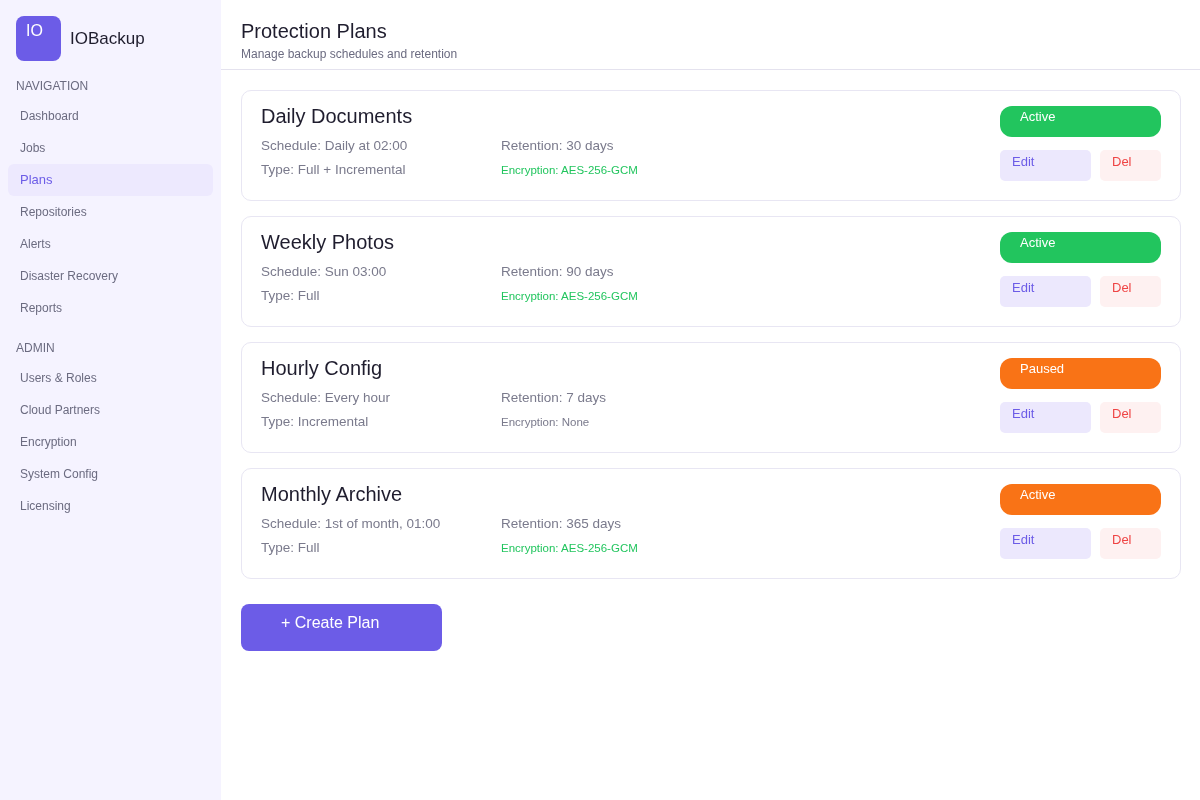 This screenshot has width=1200, height=800. I want to click on plan-schedule: Schedule: 1st of month, 01:00, so click(351, 524).